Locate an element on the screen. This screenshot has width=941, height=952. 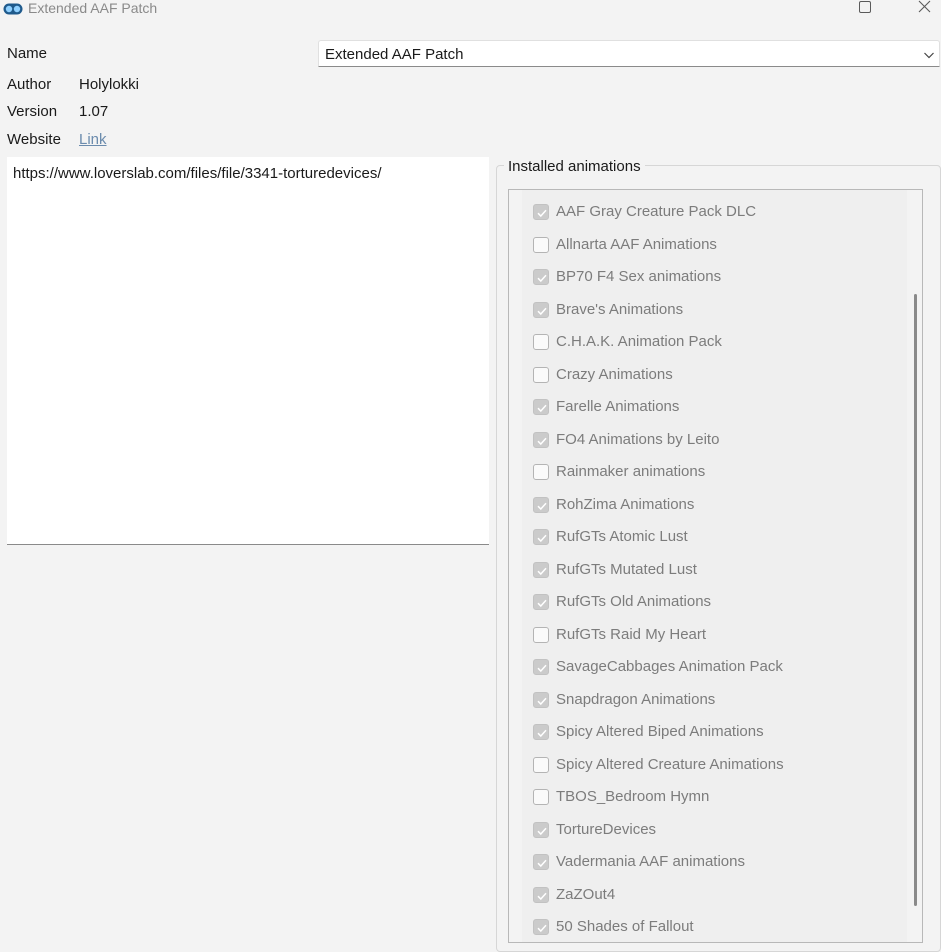
animation-item: TBOS_Bedroom Hymn is located at coordinates (714, 799).